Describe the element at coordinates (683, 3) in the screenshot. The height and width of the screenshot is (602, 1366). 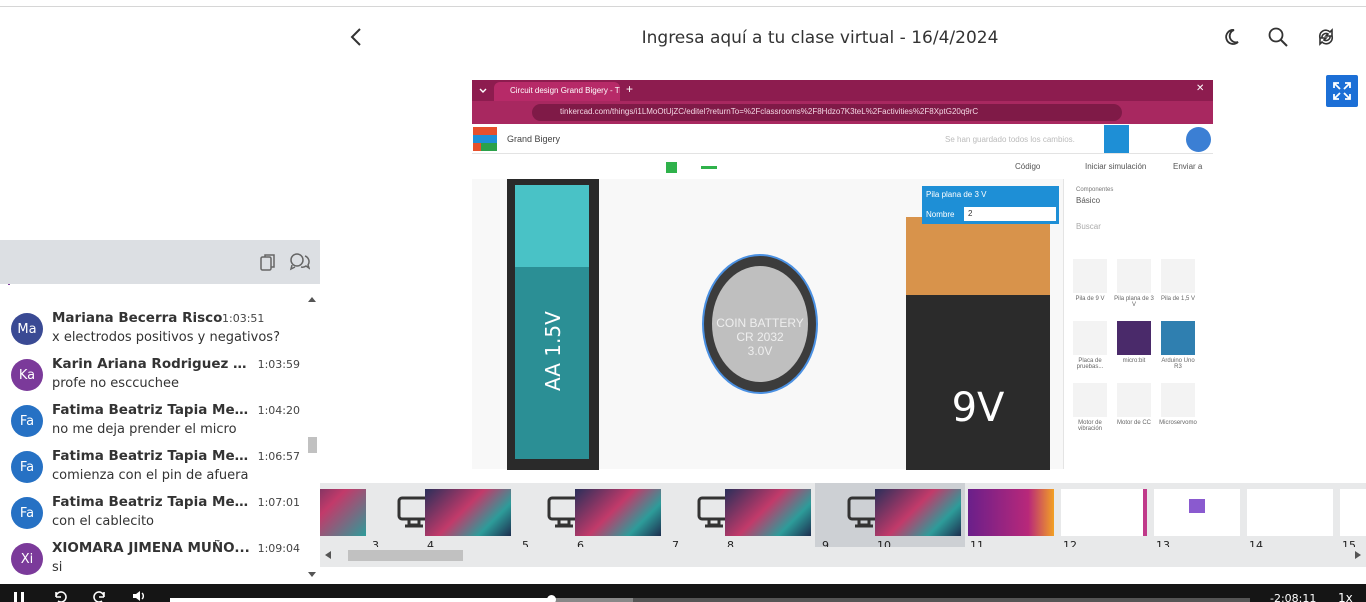
I see `top-border` at that location.